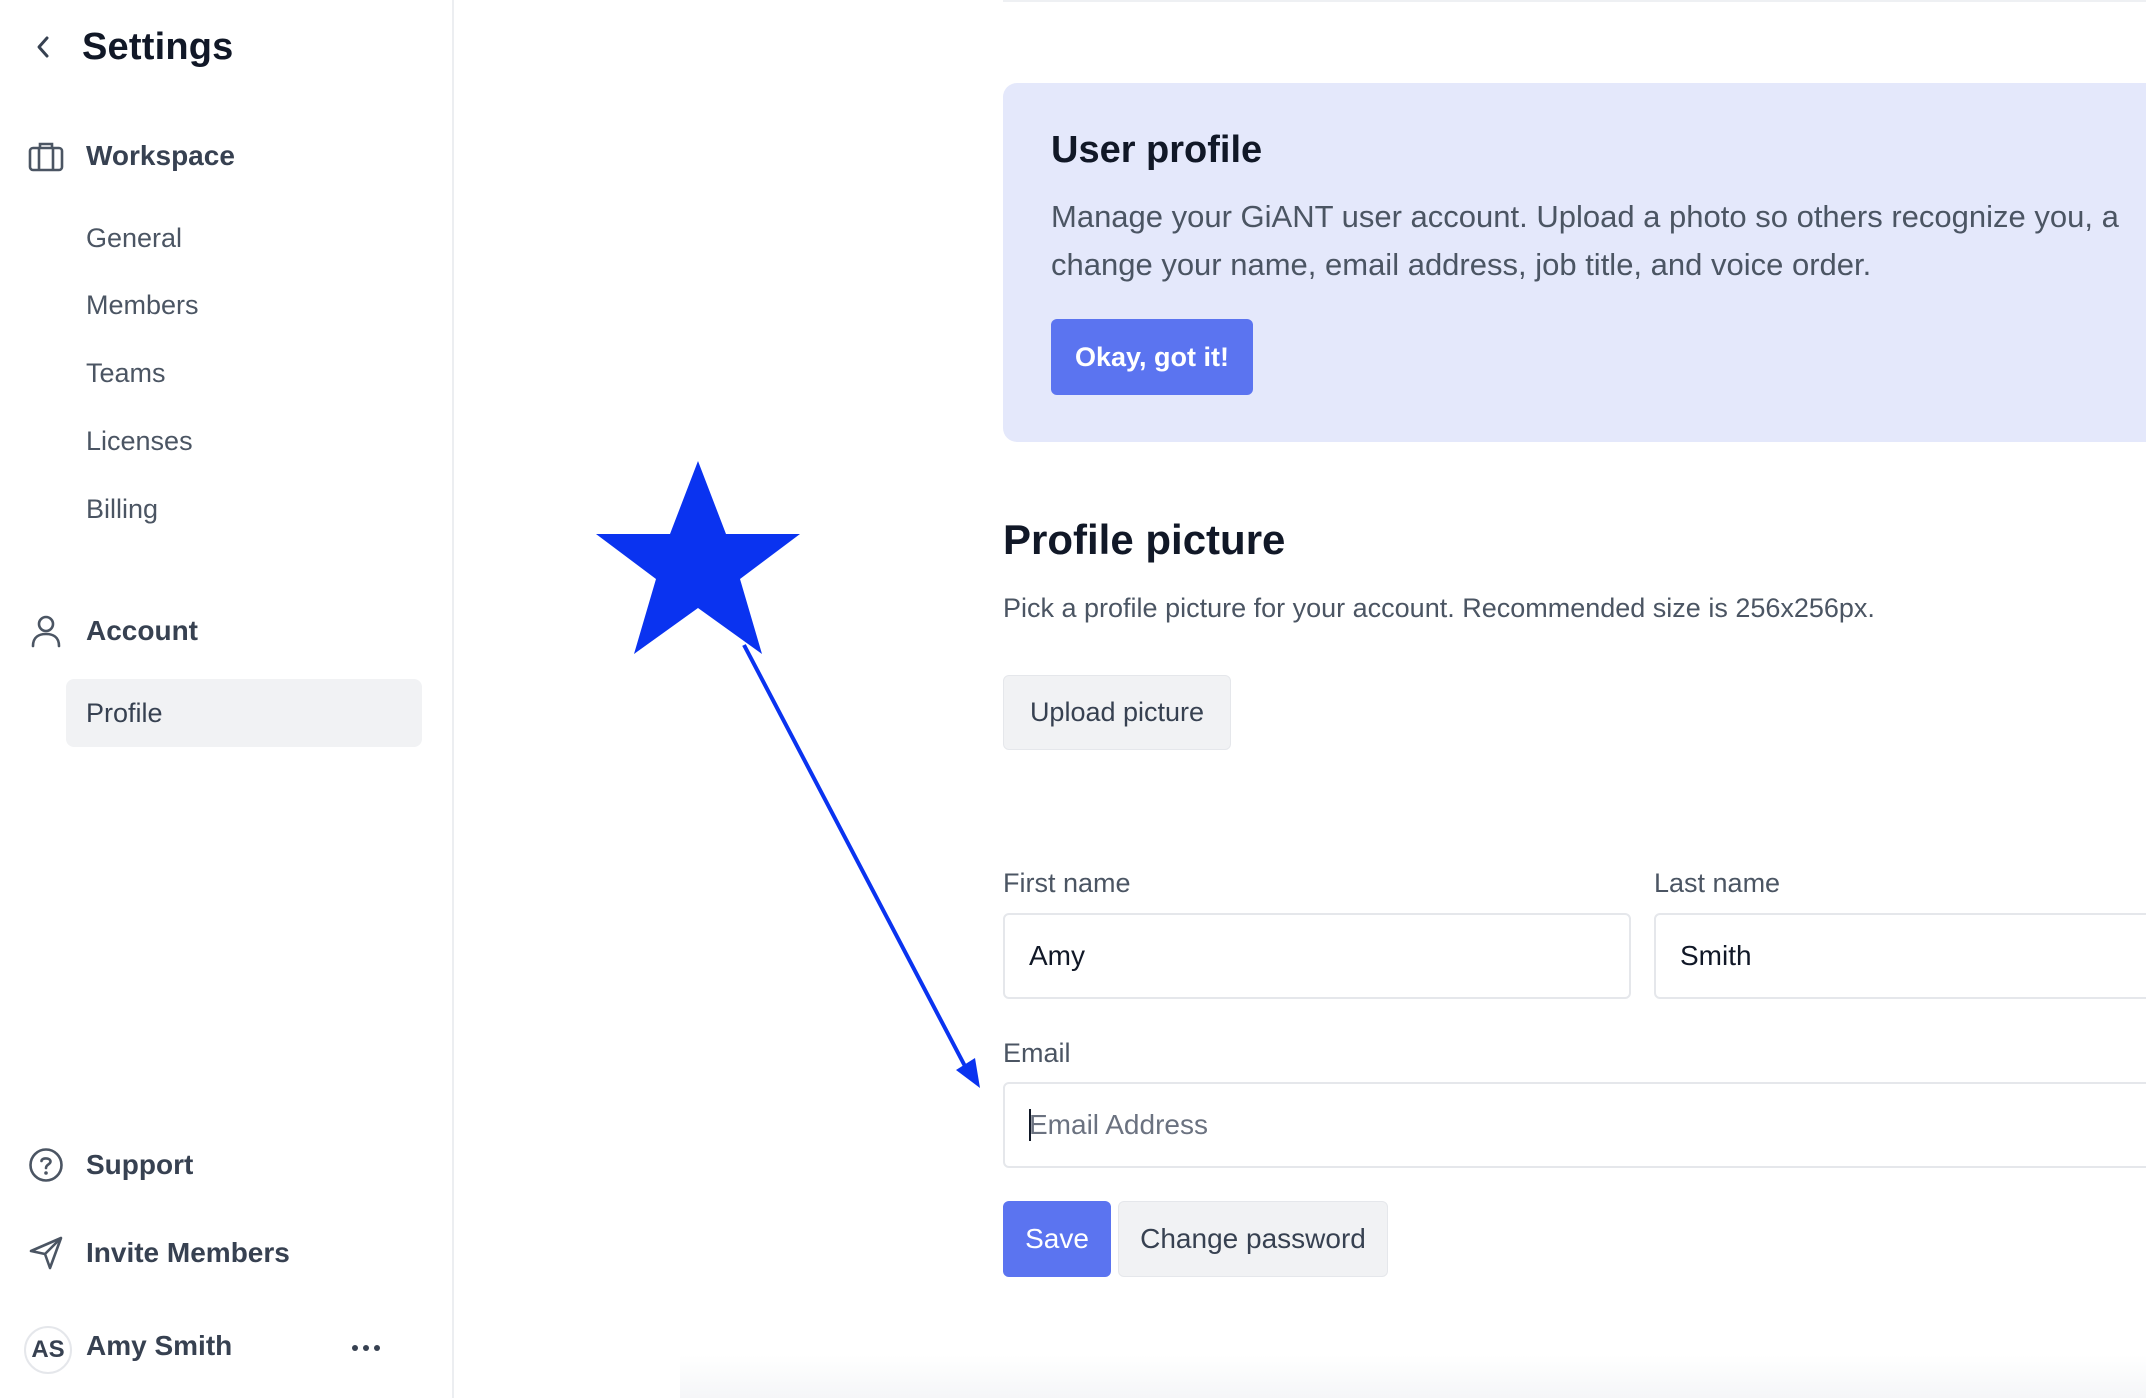 Image resolution: width=2146 pixels, height=1398 pixels. I want to click on sidebar-item-teams: Teams, so click(244, 373).